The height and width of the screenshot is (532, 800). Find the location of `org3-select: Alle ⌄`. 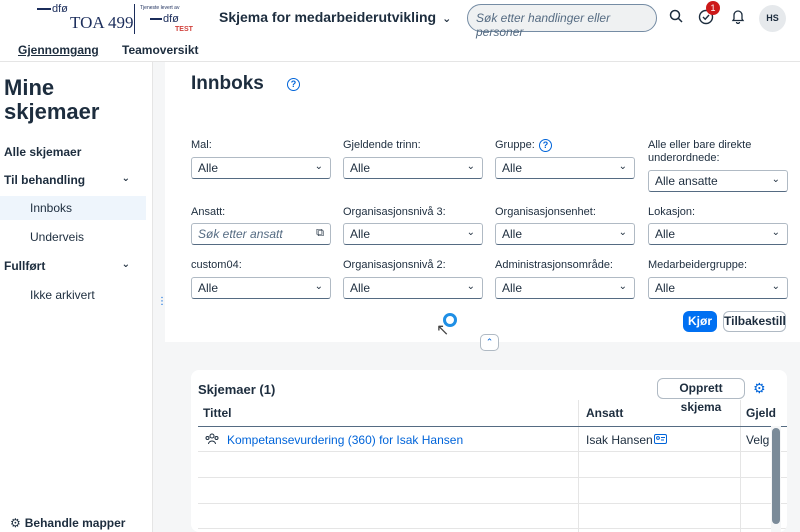

org3-select: Alle ⌄ is located at coordinates (413, 234).